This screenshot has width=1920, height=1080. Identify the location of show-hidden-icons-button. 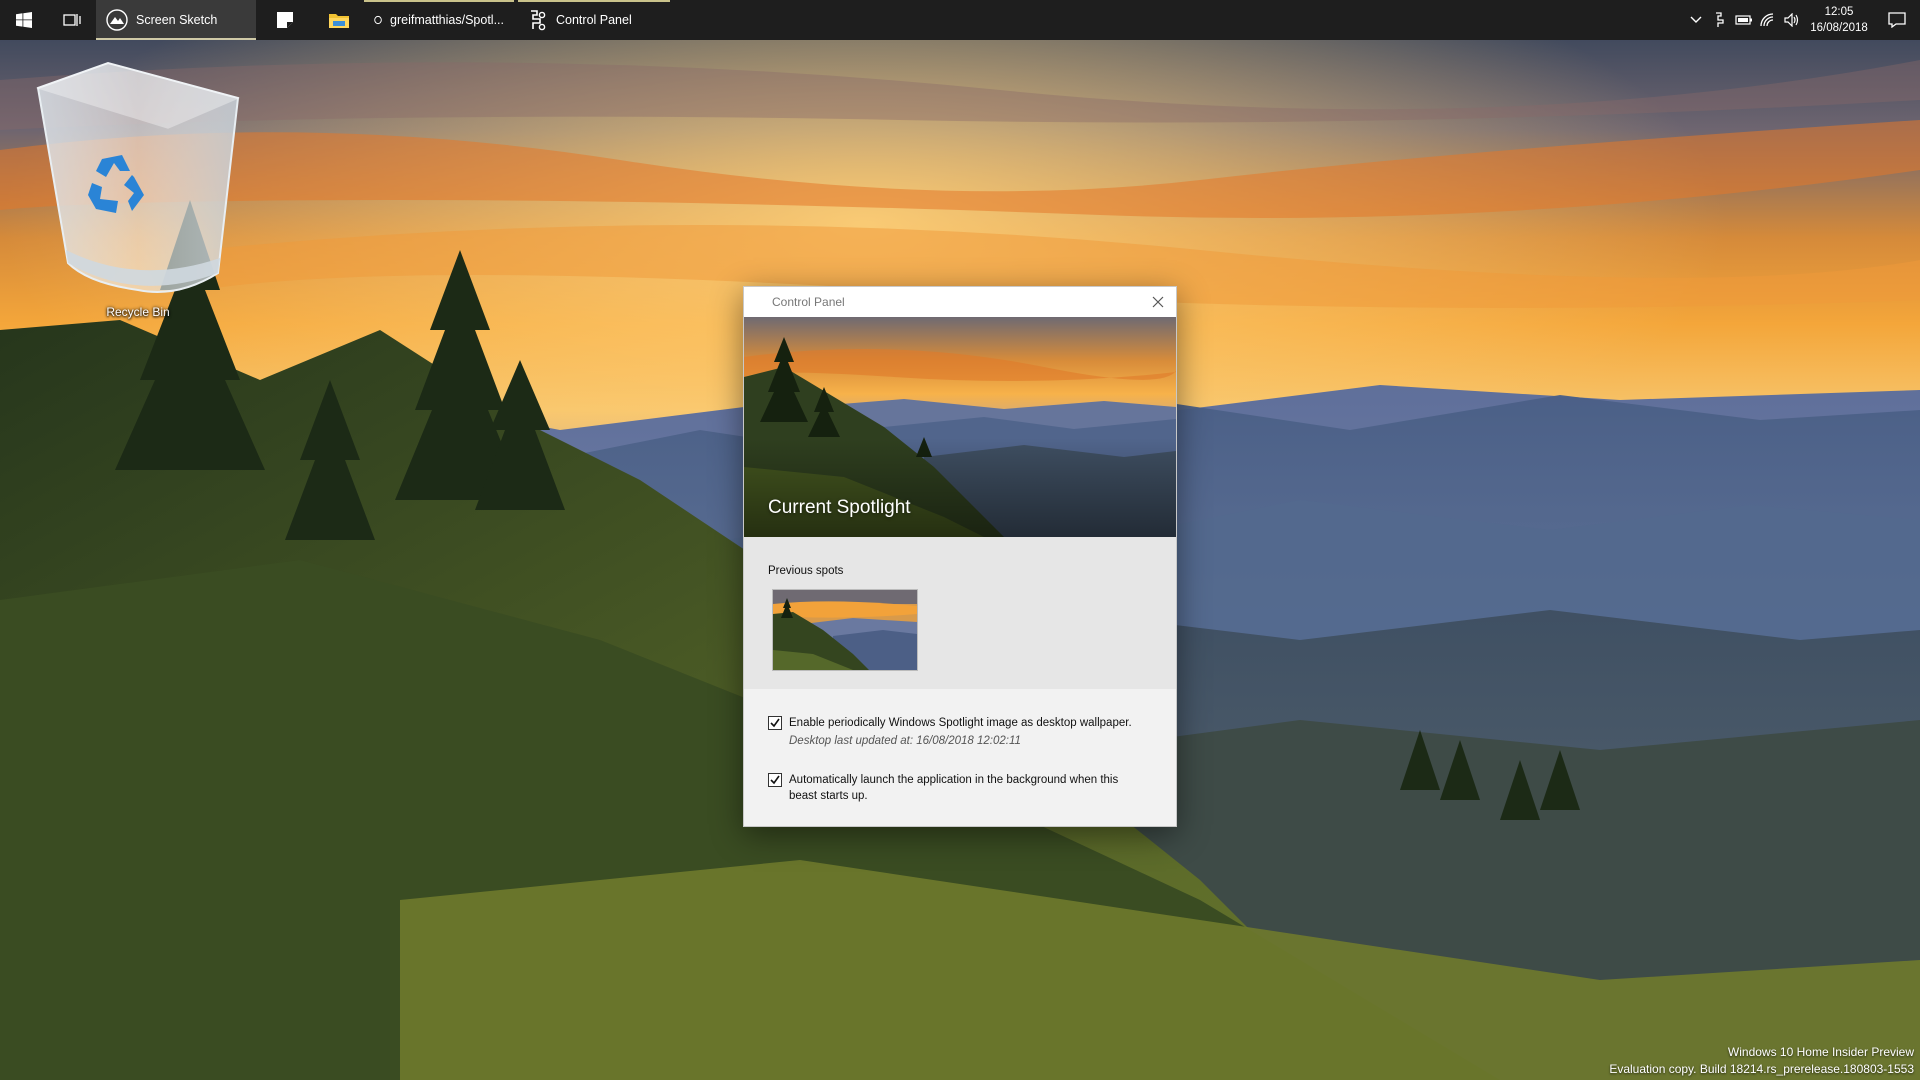
(1696, 20).